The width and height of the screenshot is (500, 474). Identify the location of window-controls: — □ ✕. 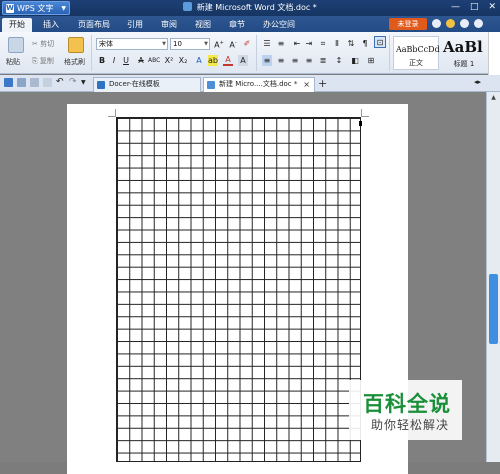
(473, 7).